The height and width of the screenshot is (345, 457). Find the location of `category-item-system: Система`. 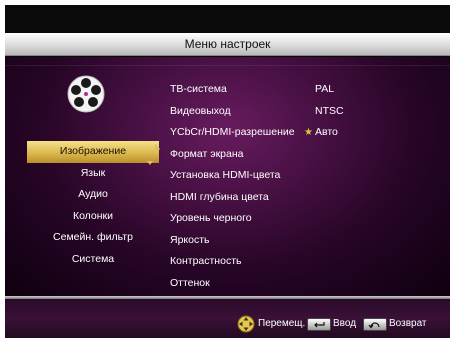

category-item-system: Система is located at coordinates (93, 260).